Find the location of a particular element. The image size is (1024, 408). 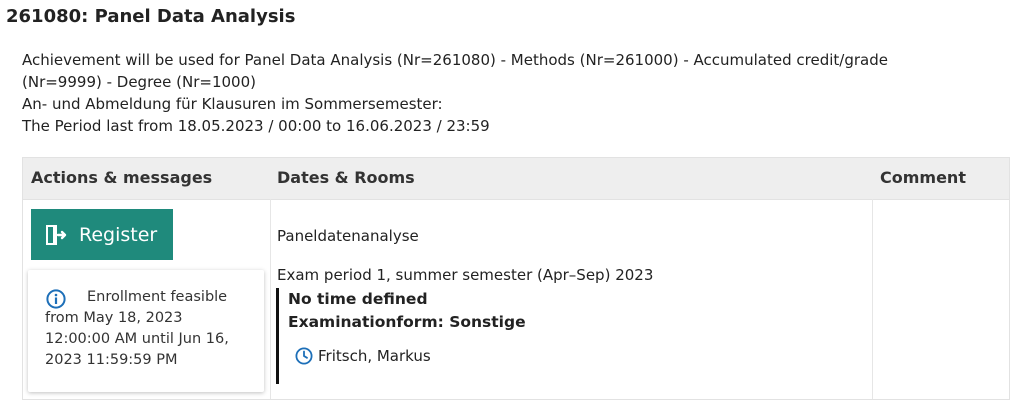

page-title: 261080: Panel Data Analysis is located at coordinates (151, 16).